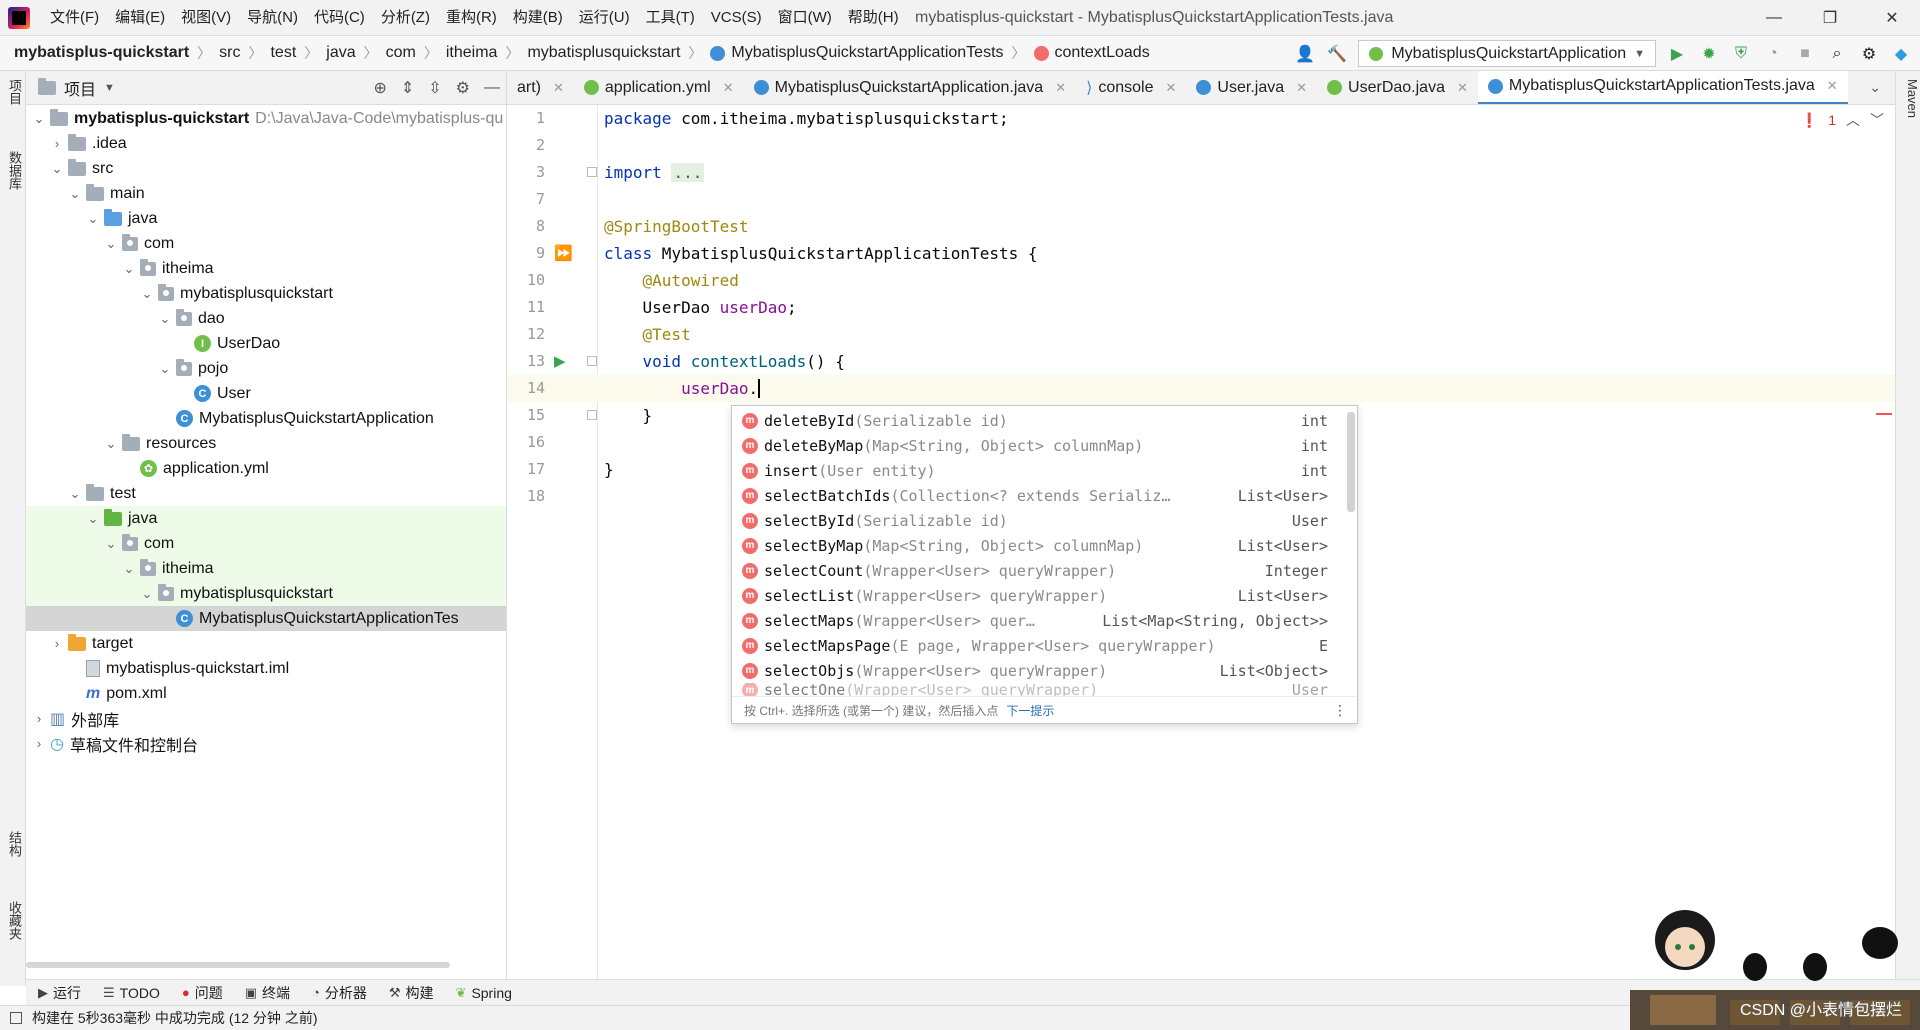 The height and width of the screenshot is (1030, 1920). Describe the element at coordinates (59, 993) in the screenshot. I see `tool-run: ▶ 运行` at that location.